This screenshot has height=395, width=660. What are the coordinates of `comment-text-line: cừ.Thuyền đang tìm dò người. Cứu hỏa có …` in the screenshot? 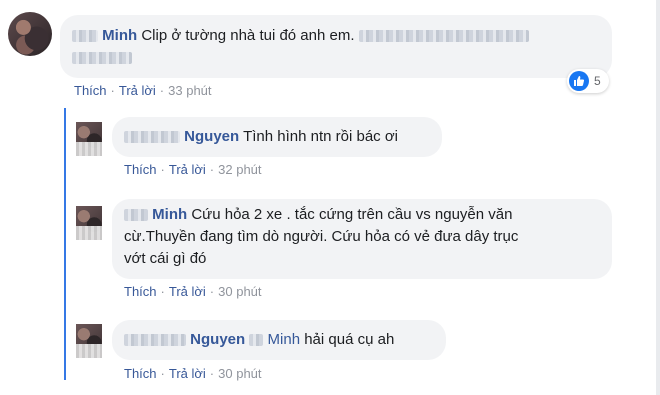 It's located at (321, 236).